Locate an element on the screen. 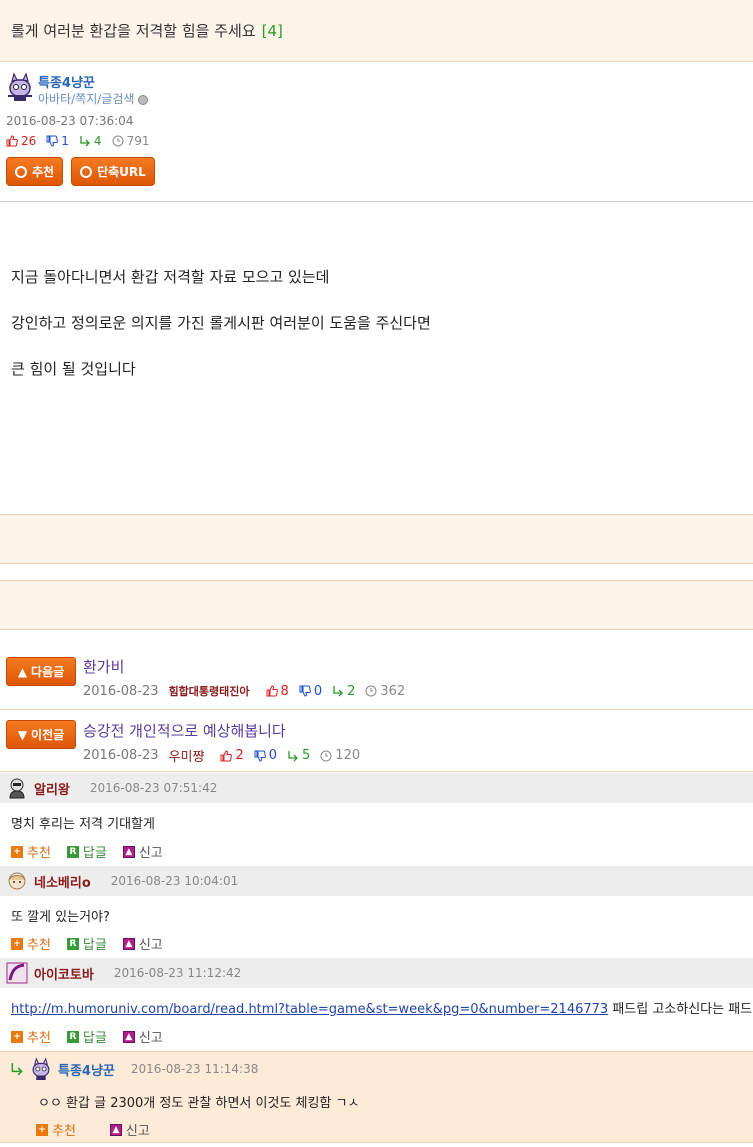 The height and width of the screenshot is (1147, 753). upvote-stat: 26 is located at coordinates (21, 141).